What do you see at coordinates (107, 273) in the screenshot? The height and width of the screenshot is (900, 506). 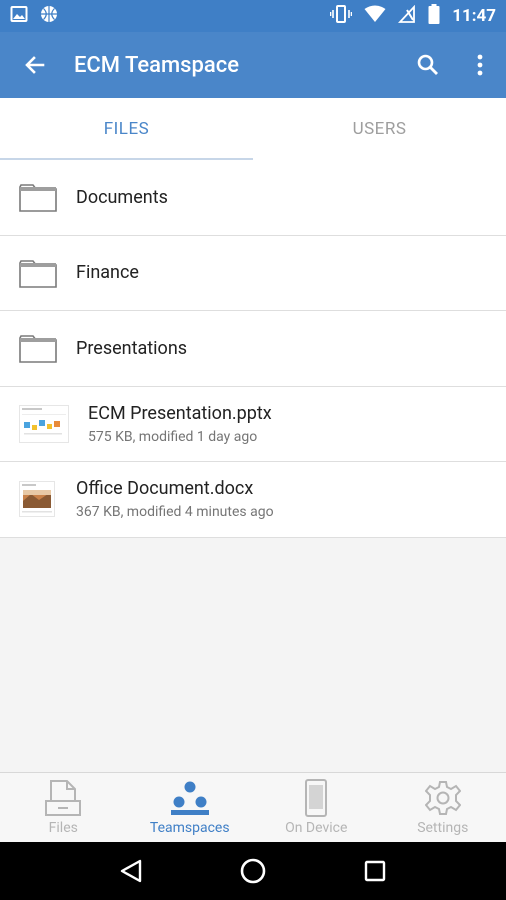 I see `folder-name: Finance` at bounding box center [107, 273].